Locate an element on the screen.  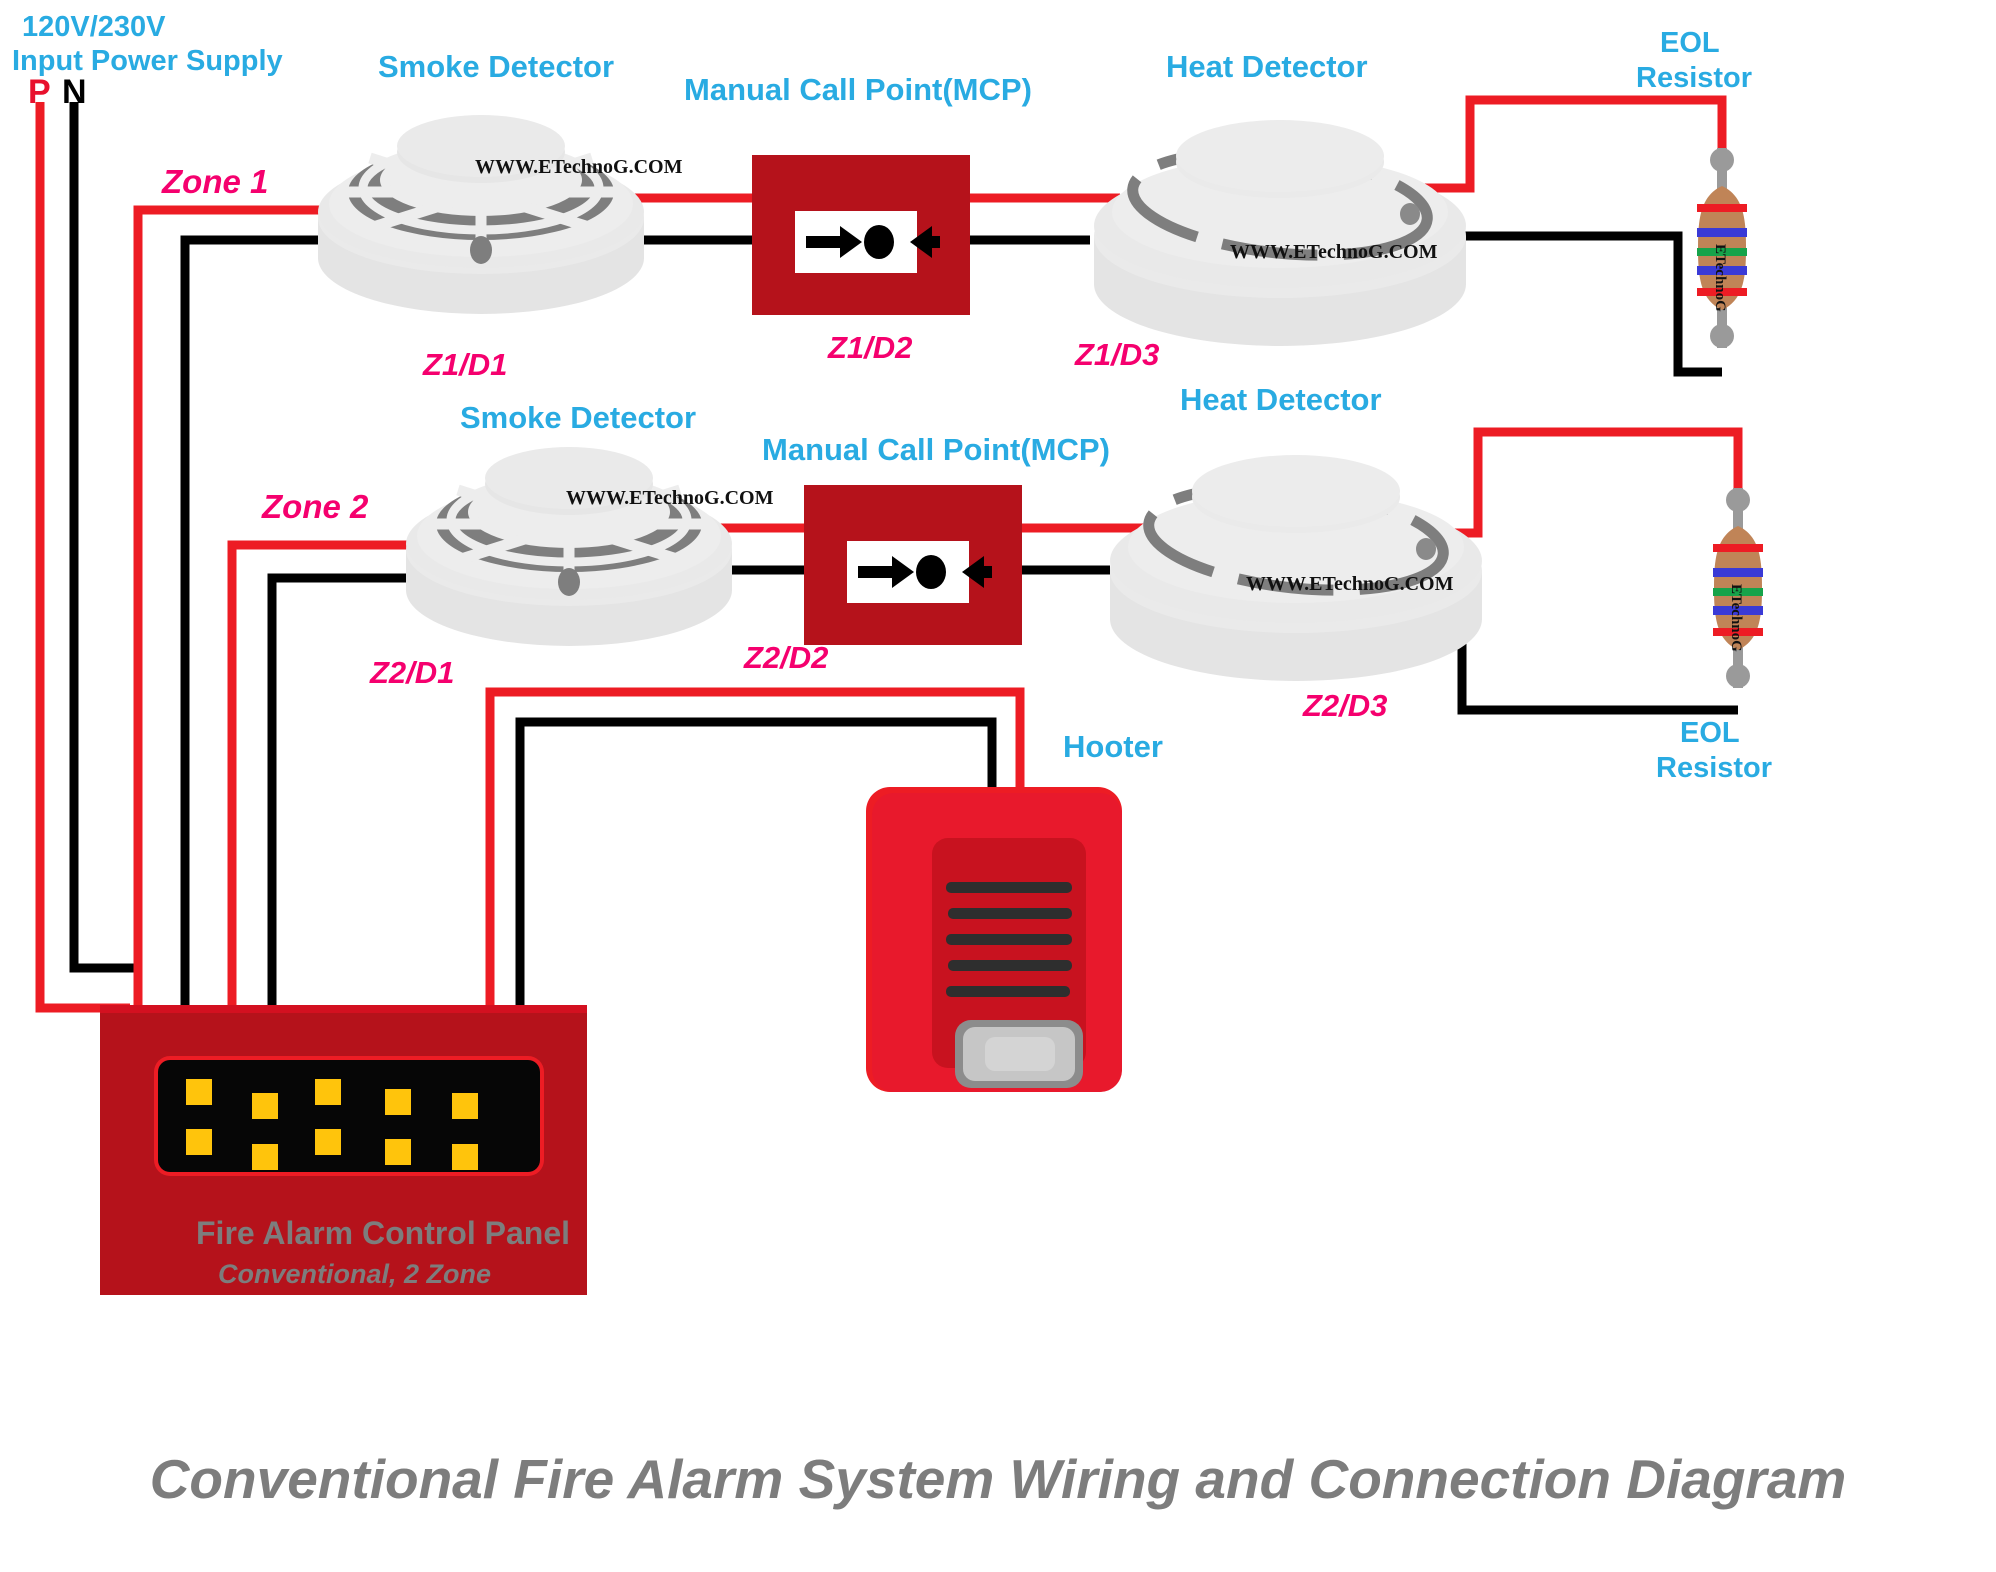
zone1-black-return-wire is located at coordinates (255, 620).